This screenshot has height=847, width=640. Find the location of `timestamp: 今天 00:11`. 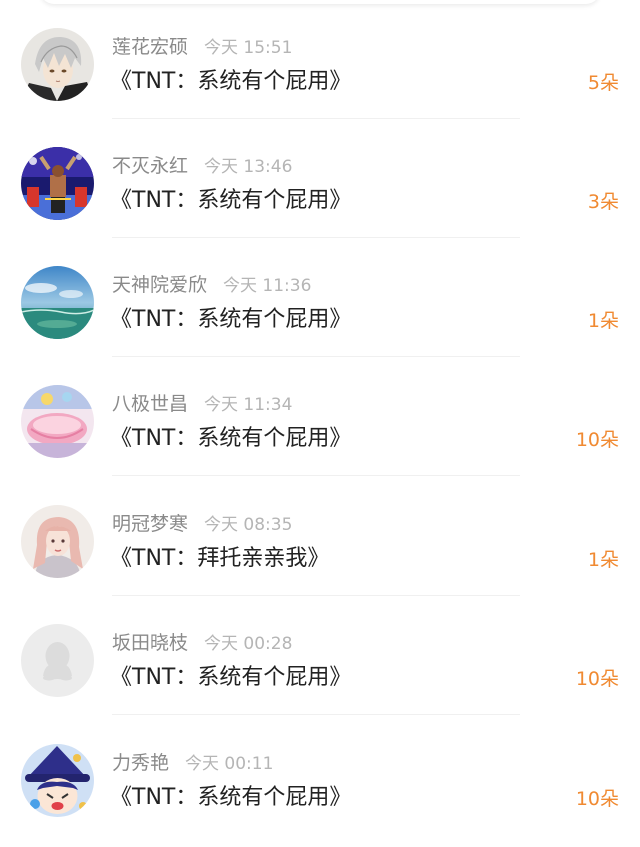

timestamp: 今天 00:11 is located at coordinates (229, 764).